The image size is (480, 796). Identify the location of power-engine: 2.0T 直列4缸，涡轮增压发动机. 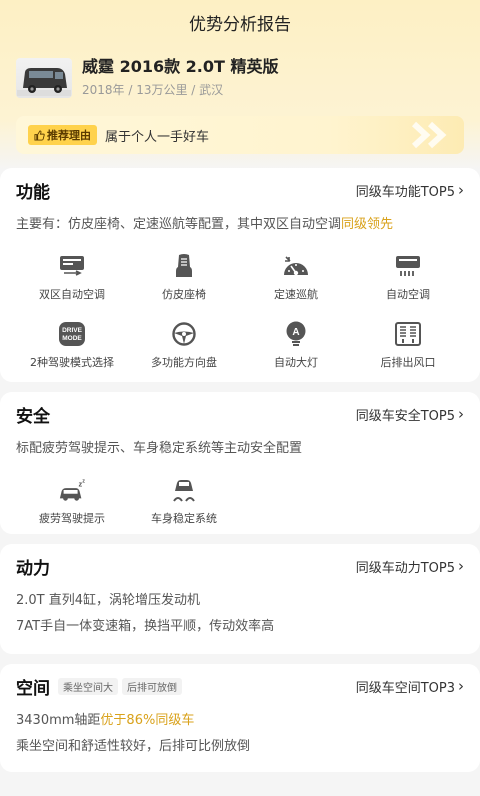
(108, 600).